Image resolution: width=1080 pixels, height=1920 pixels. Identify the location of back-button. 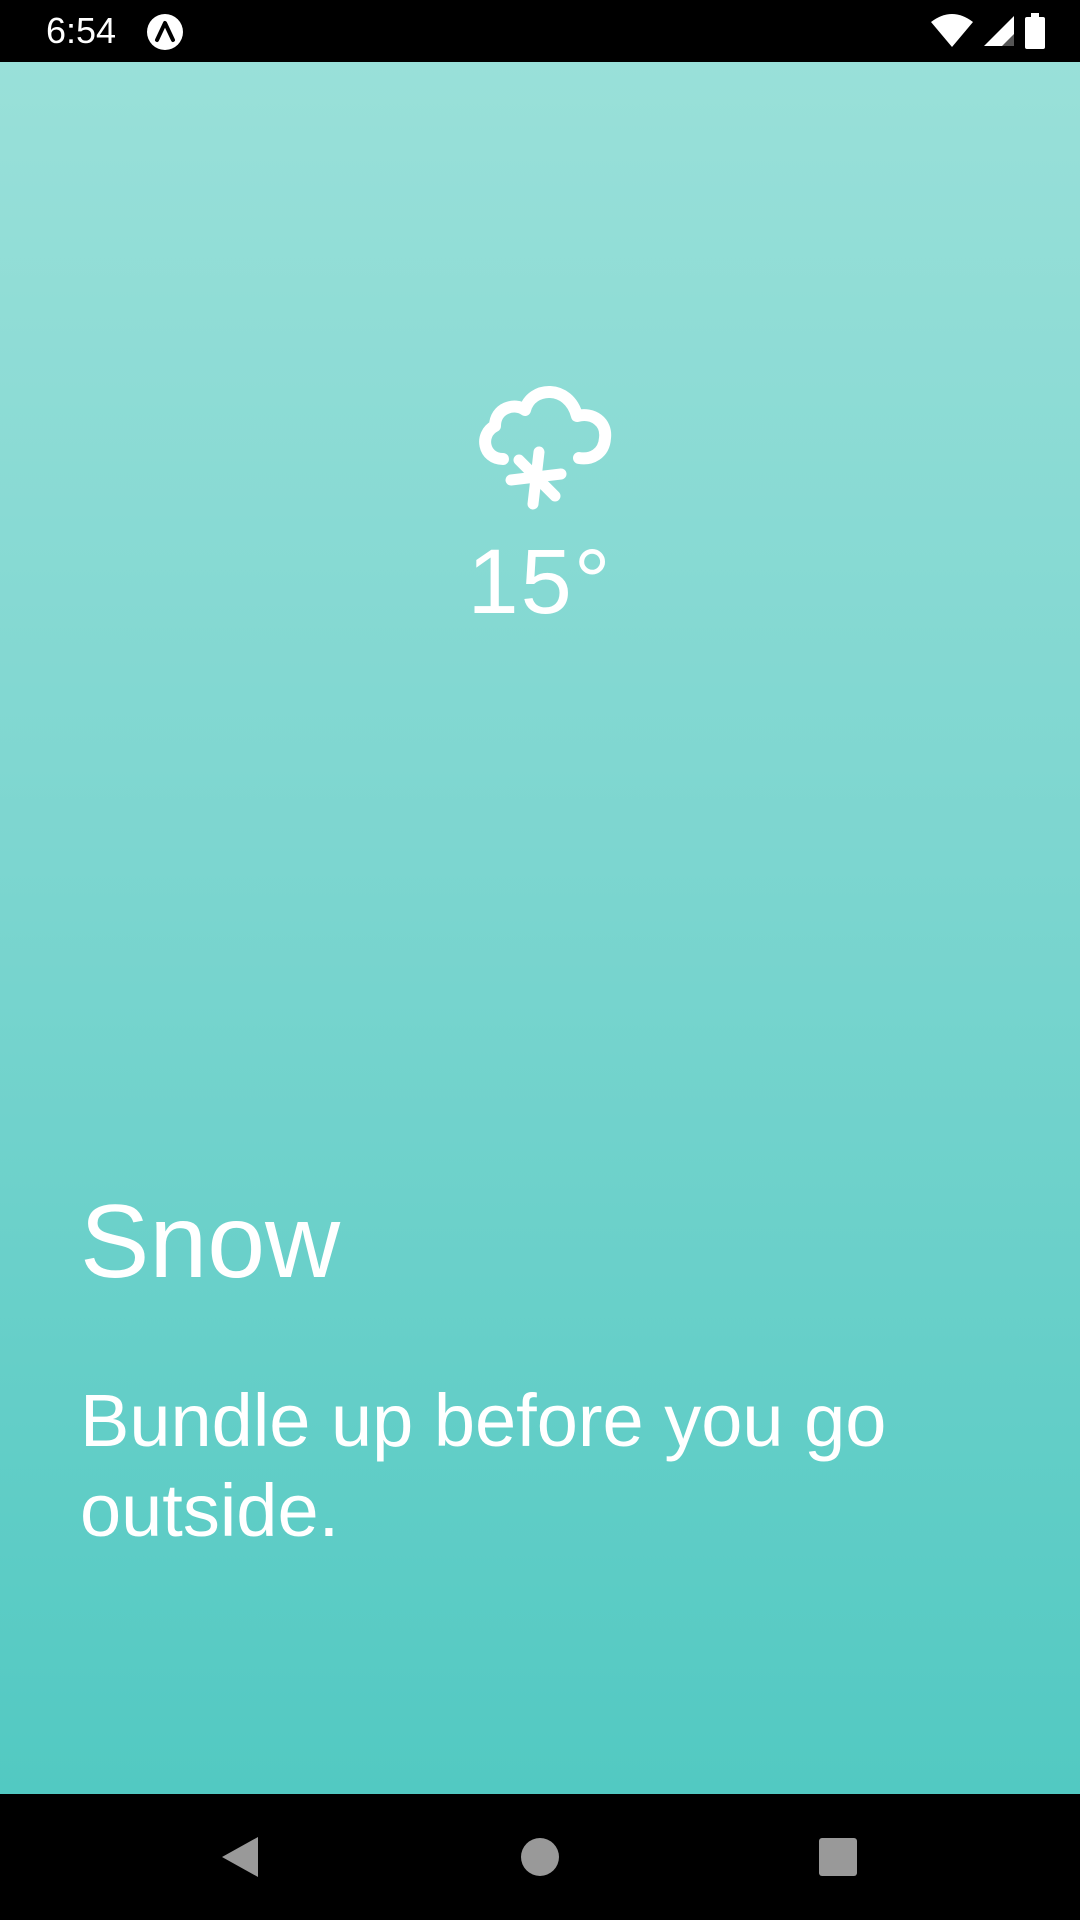
(240, 1857).